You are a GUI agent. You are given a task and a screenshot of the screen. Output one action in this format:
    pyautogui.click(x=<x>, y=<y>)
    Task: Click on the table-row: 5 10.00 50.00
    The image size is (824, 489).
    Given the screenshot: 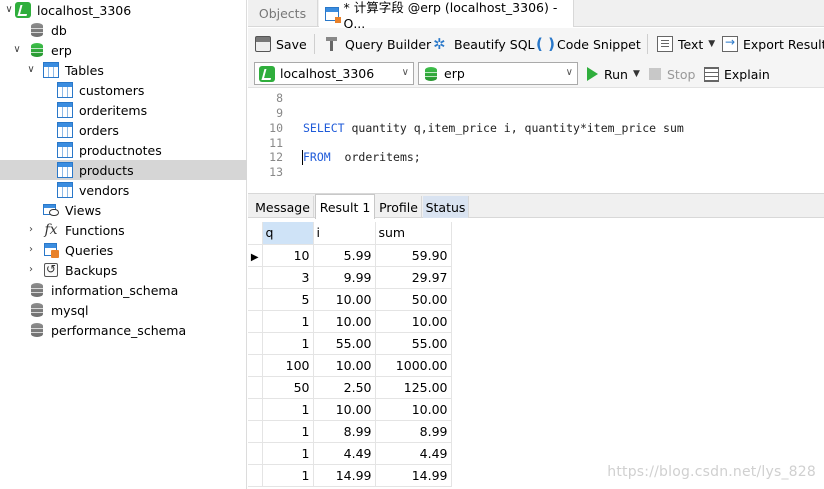 What is the action you would take?
    pyautogui.click(x=350, y=299)
    